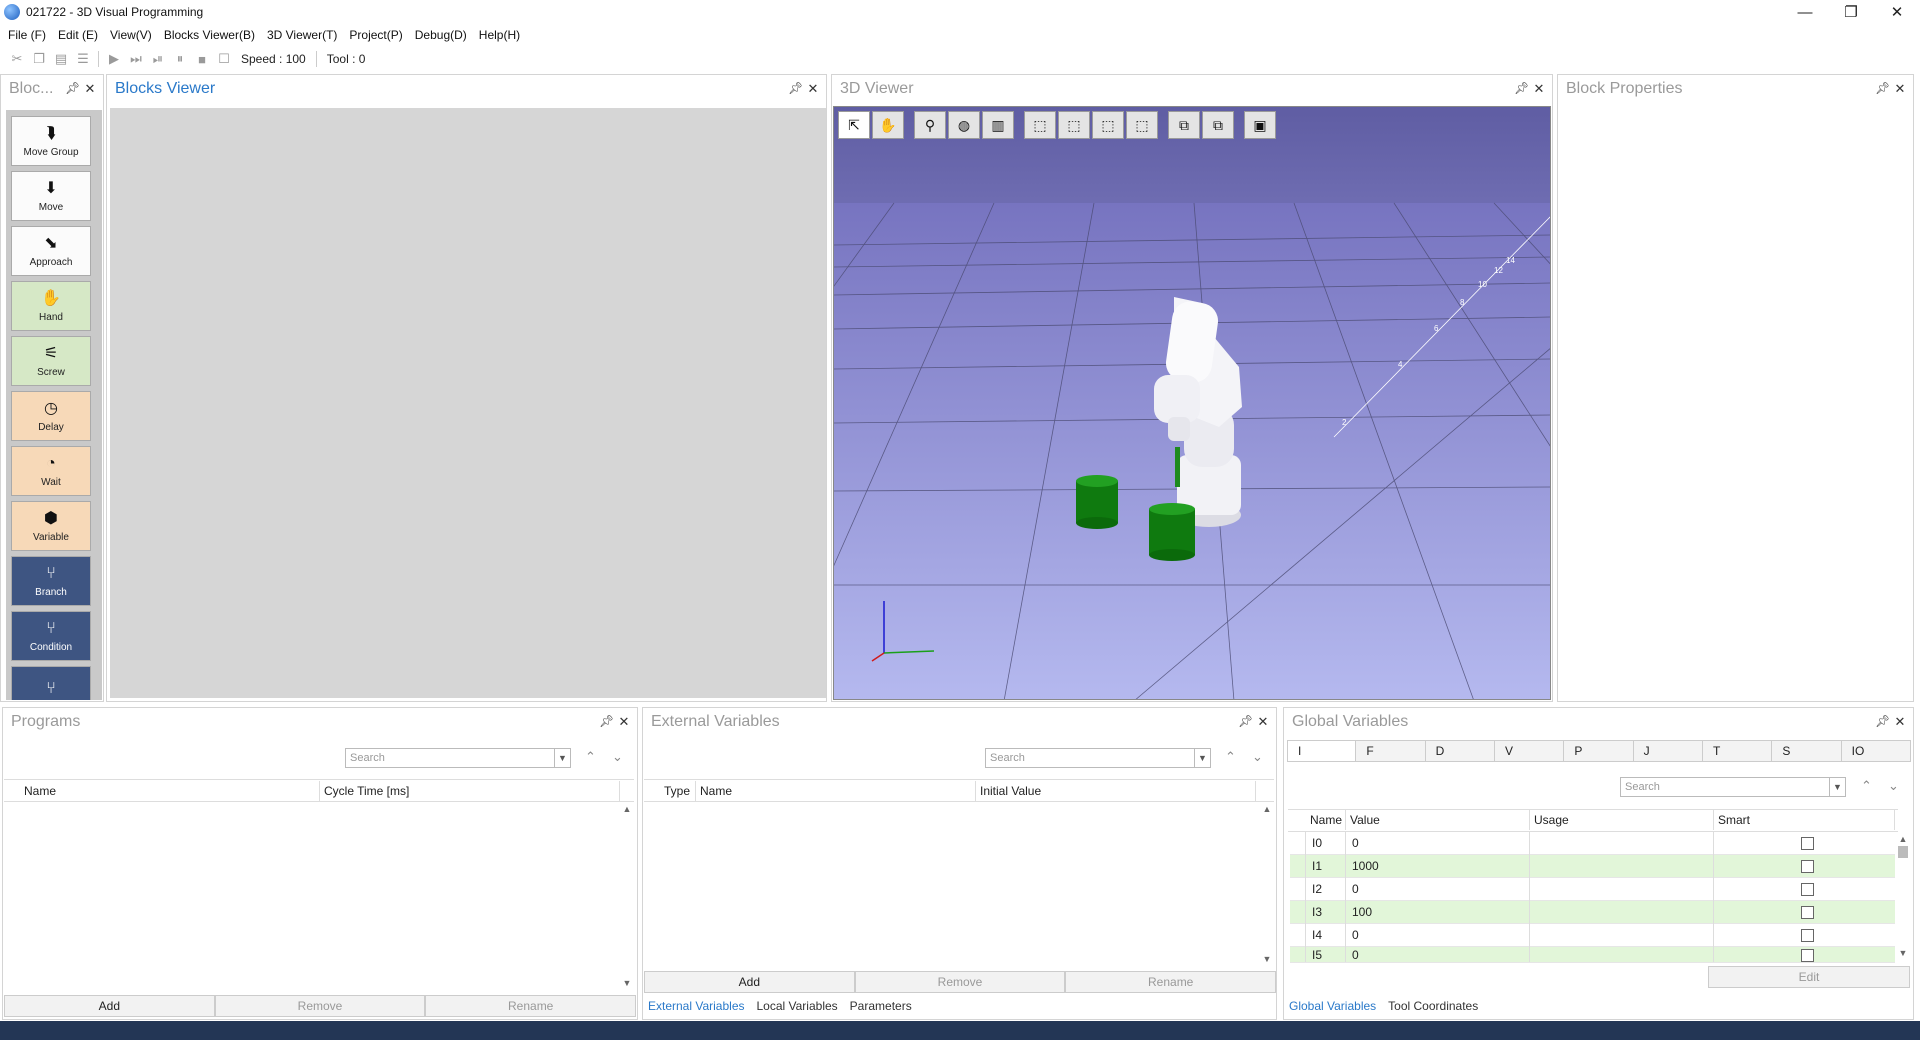 The width and height of the screenshot is (1920, 1040). Describe the element at coordinates (1805, 12) in the screenshot. I see `minimize-button: —` at that location.